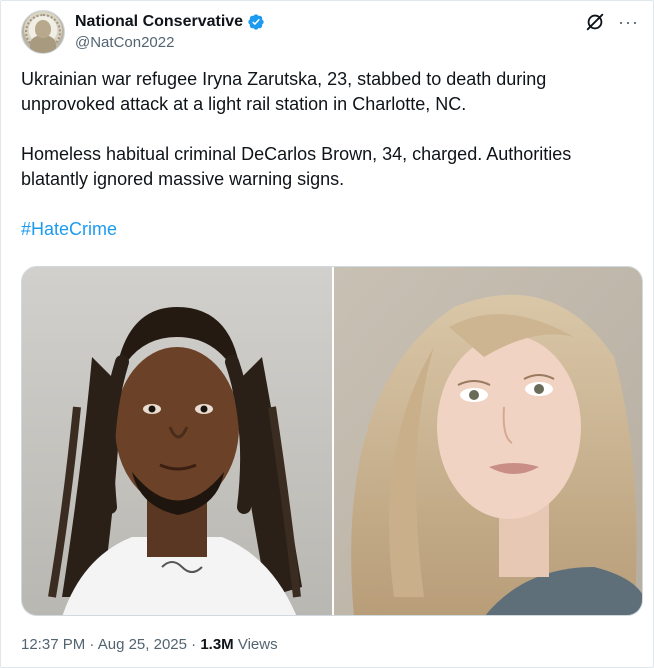 This screenshot has width=654, height=668. What do you see at coordinates (53, 644) in the screenshot?
I see `tweet-time: 12:37 PM` at bounding box center [53, 644].